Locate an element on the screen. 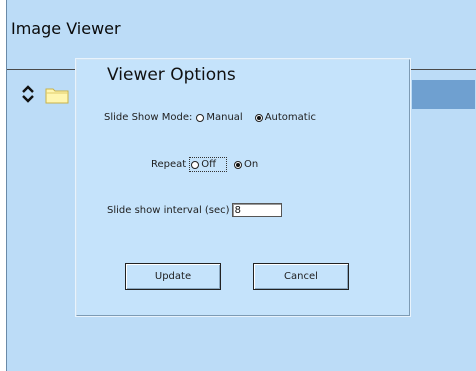 The width and height of the screenshot is (476, 371). radio-repeat-off: Off is located at coordinates (208, 164).